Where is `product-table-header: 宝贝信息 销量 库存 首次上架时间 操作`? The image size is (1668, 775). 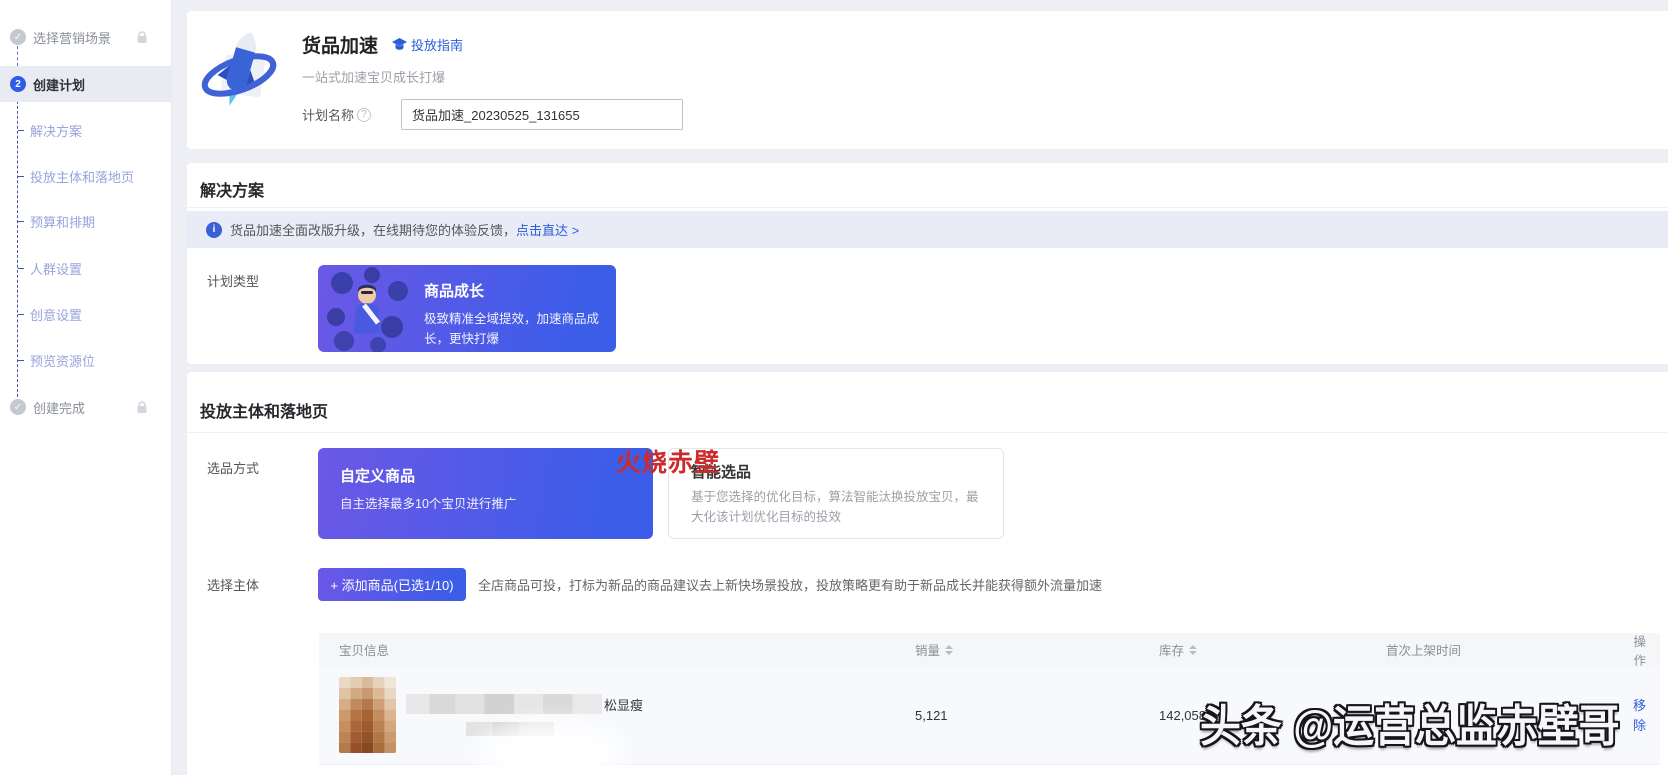 product-table-header: 宝贝信息 销量 库存 首次上架时间 操作 is located at coordinates (989, 650).